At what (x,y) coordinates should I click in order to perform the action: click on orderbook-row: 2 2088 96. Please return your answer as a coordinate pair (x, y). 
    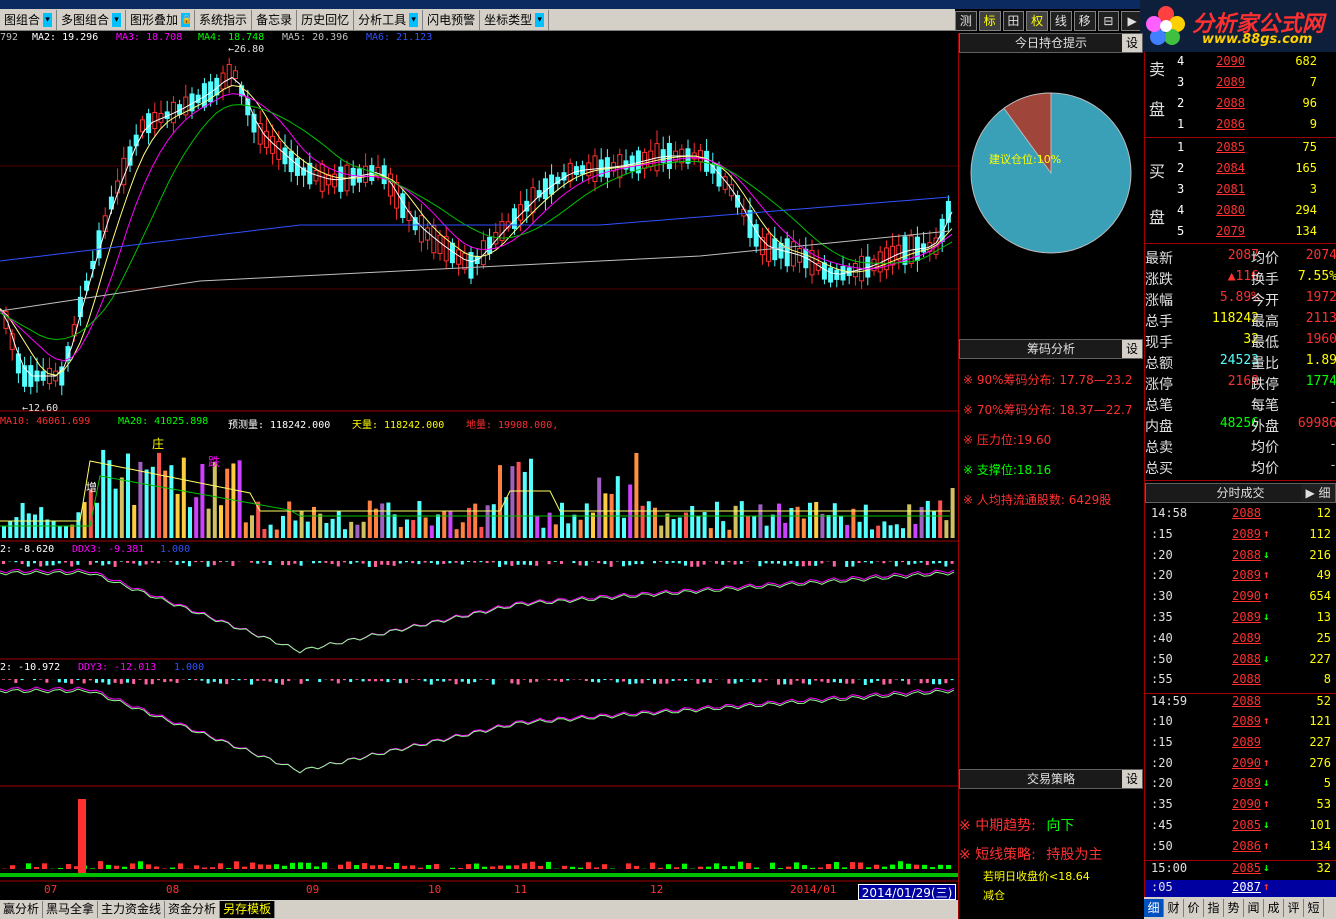
    Looking at the image, I should click on (1240, 106).